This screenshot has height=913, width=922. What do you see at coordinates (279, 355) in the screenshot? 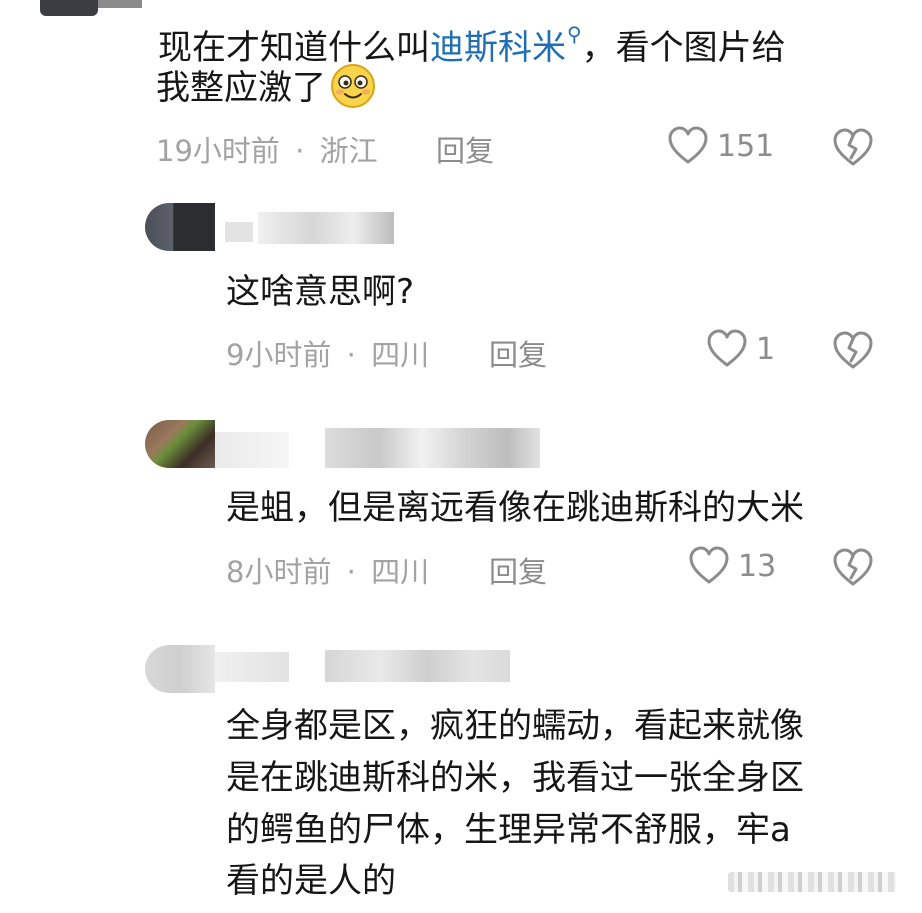
I see `comment-time: 9小时前` at bounding box center [279, 355].